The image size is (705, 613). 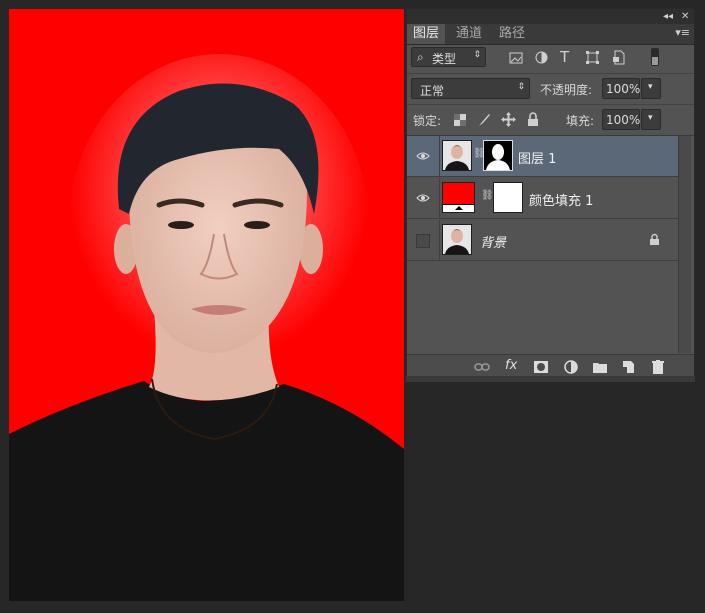 I want to click on blend-mode-value: 正常, so click(x=432, y=91).